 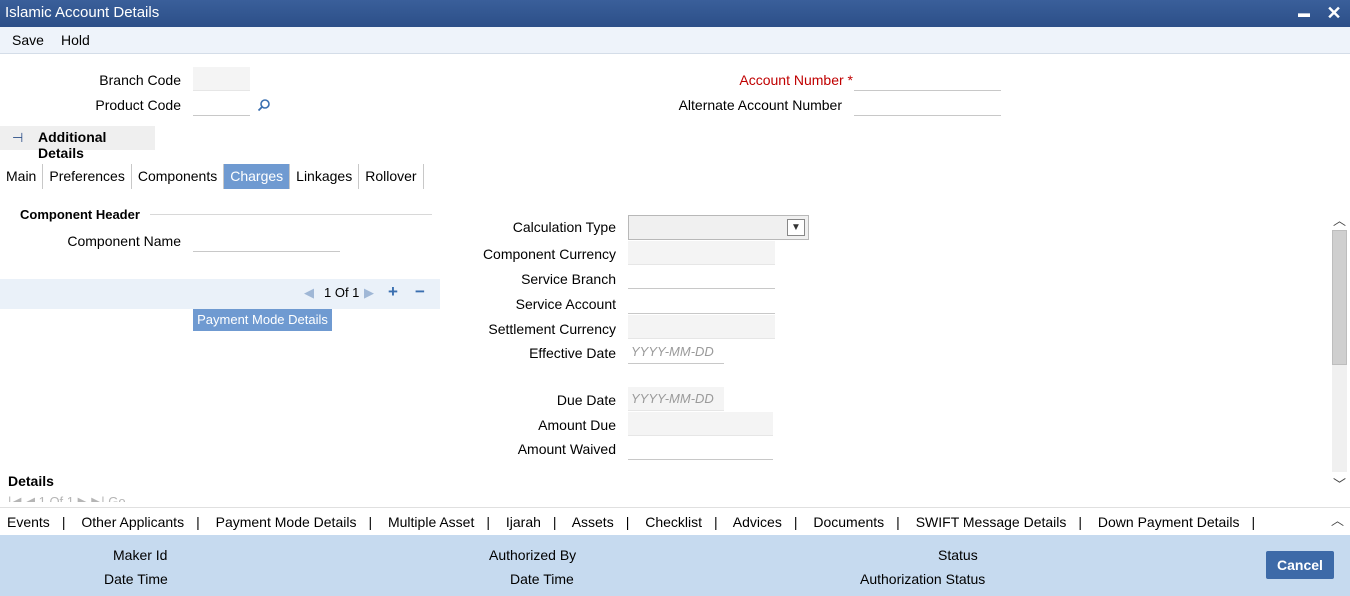 What do you see at coordinates (927, 104) in the screenshot?
I see `alternate-account-number-field` at bounding box center [927, 104].